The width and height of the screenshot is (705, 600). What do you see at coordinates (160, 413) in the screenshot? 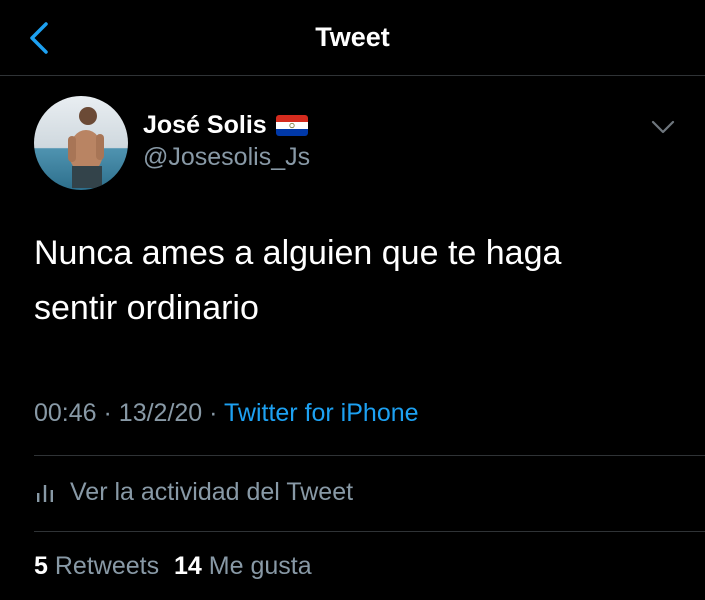
I see `tweet-date: 13/2/20` at bounding box center [160, 413].